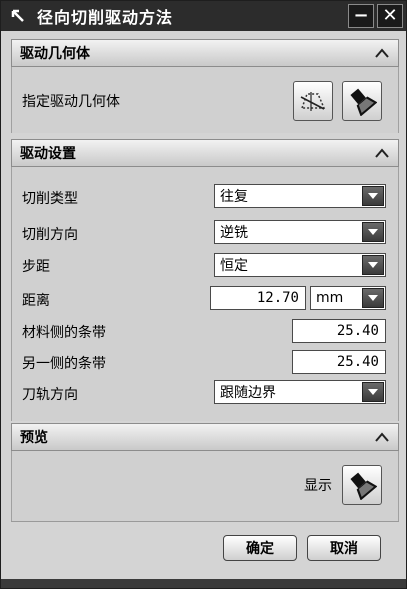 The width and height of the screenshot is (407, 589). I want to click on drive-geometry-header: 驱动几何体, so click(205, 53).